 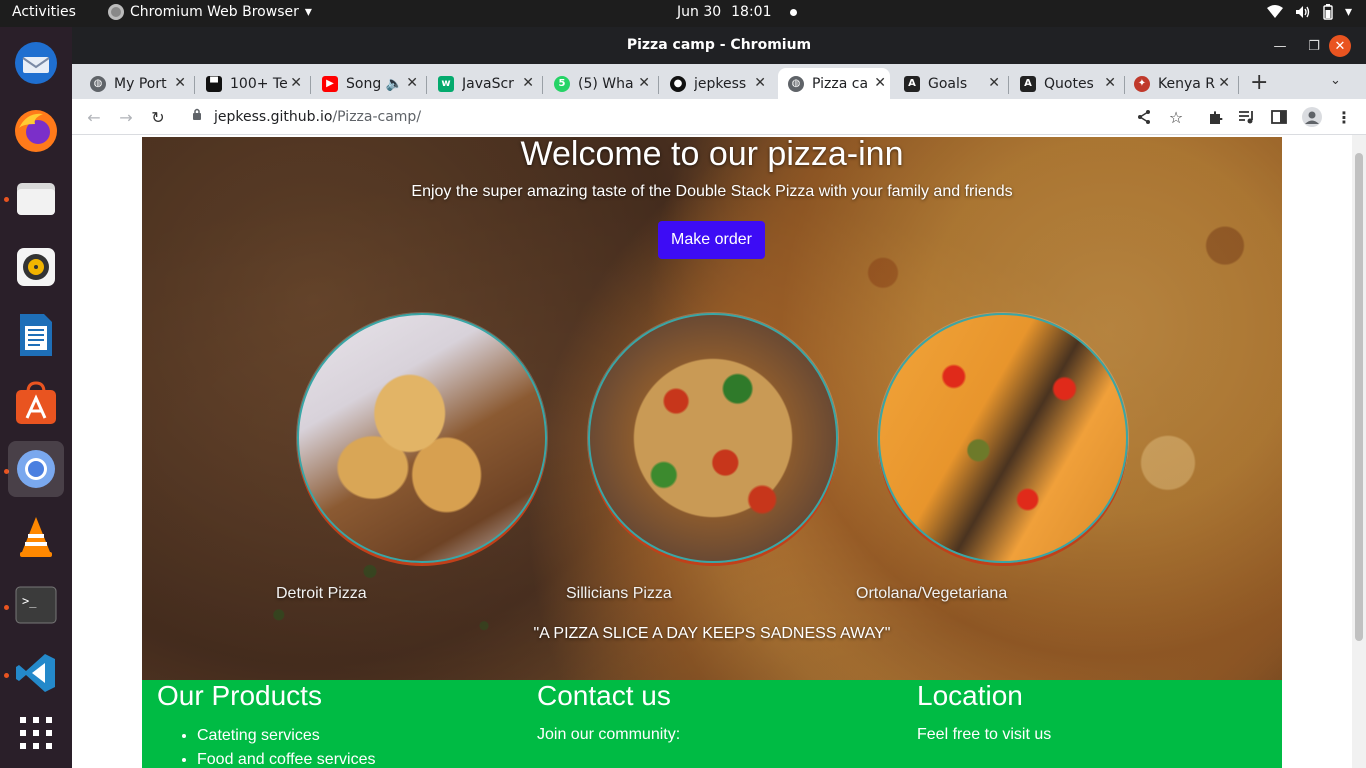 I want to click on maximize-icon: ❐, so click(x=1314, y=46).